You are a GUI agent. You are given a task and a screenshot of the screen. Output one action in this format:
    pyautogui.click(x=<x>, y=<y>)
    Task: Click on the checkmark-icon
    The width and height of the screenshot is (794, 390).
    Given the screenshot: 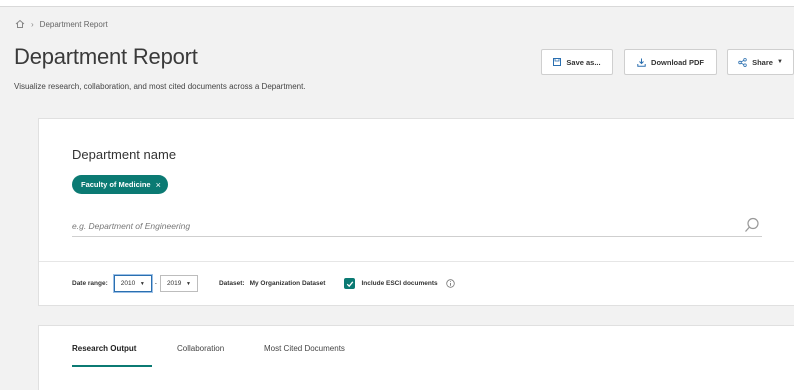 What is the action you would take?
    pyautogui.click(x=350, y=283)
    